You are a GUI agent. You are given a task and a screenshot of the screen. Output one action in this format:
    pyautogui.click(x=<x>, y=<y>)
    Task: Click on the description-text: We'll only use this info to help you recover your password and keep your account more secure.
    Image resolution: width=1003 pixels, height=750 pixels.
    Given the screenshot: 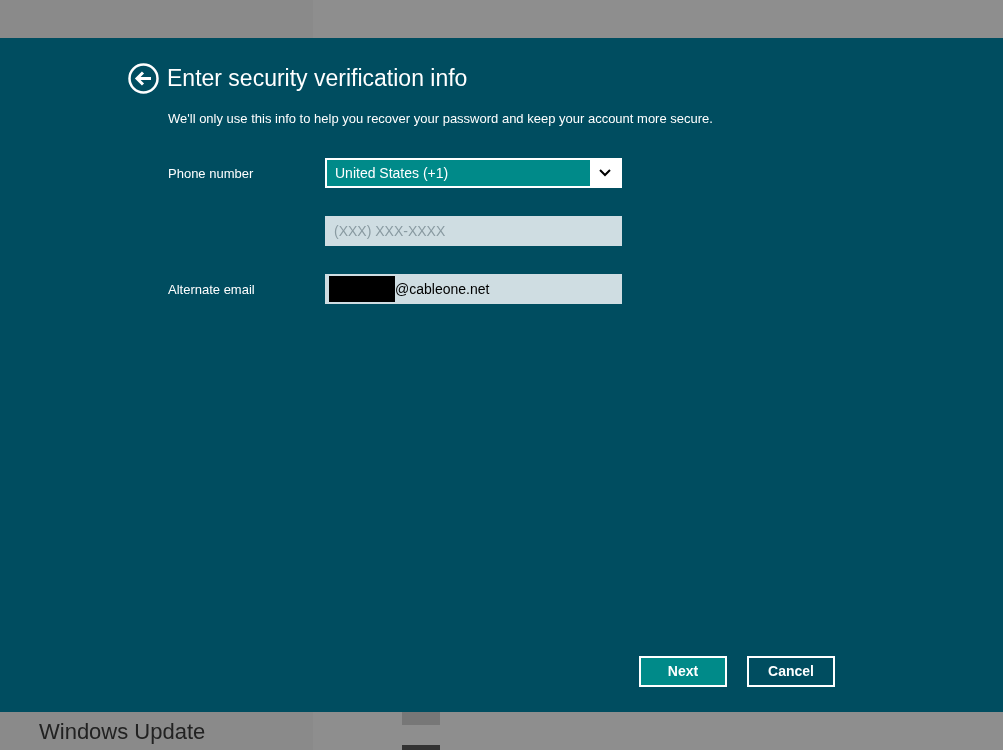 What is the action you would take?
    pyautogui.click(x=441, y=118)
    